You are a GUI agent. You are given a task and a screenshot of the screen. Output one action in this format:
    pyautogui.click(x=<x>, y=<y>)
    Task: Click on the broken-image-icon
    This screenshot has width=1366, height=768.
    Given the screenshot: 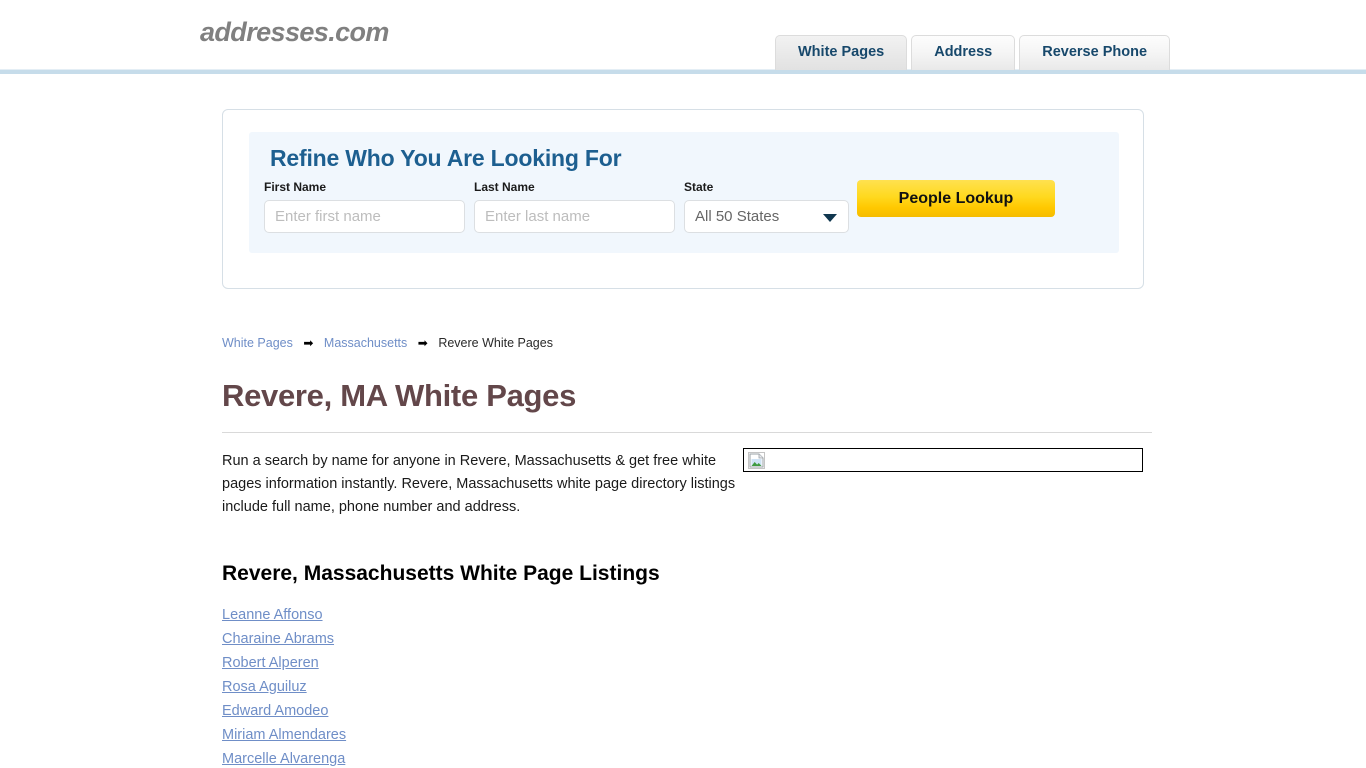 What is the action you would take?
    pyautogui.click(x=756, y=460)
    